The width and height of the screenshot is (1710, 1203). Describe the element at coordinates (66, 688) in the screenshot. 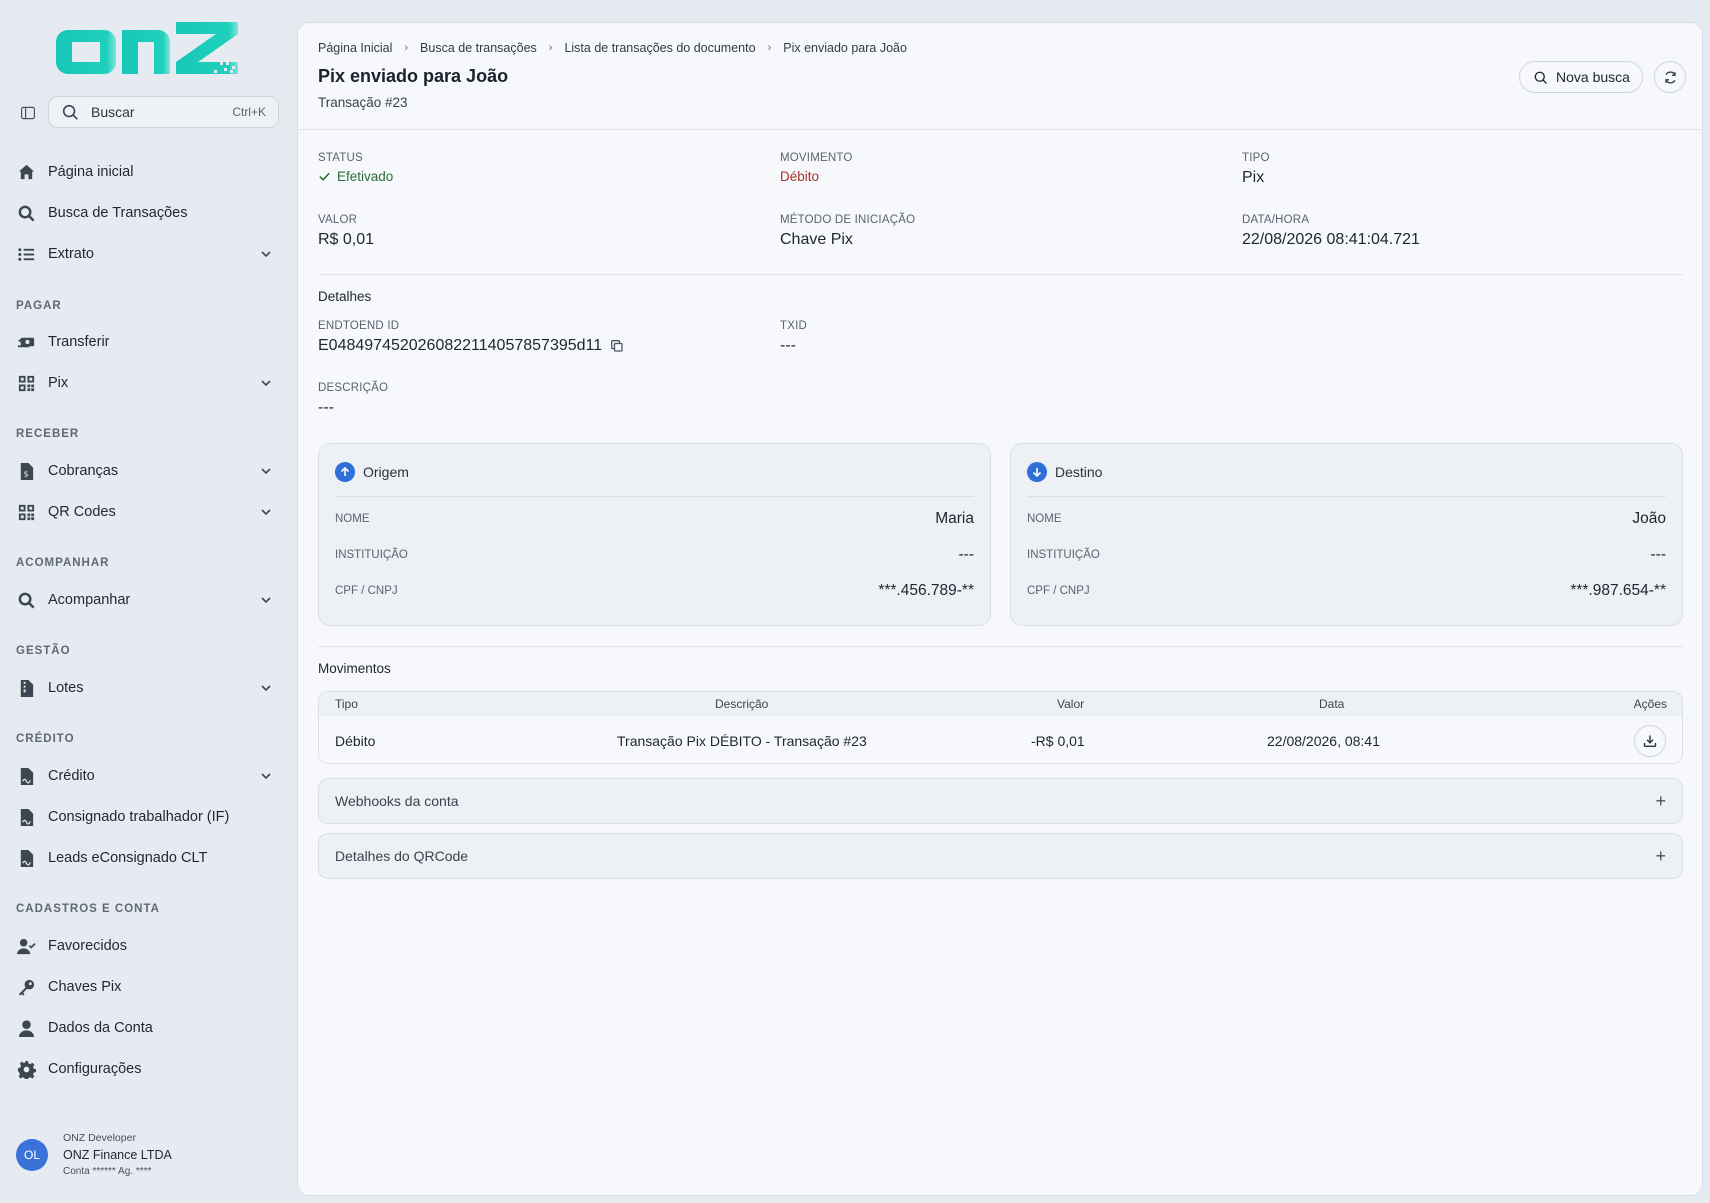

I see `sidebar-item-label: Lotes` at that location.